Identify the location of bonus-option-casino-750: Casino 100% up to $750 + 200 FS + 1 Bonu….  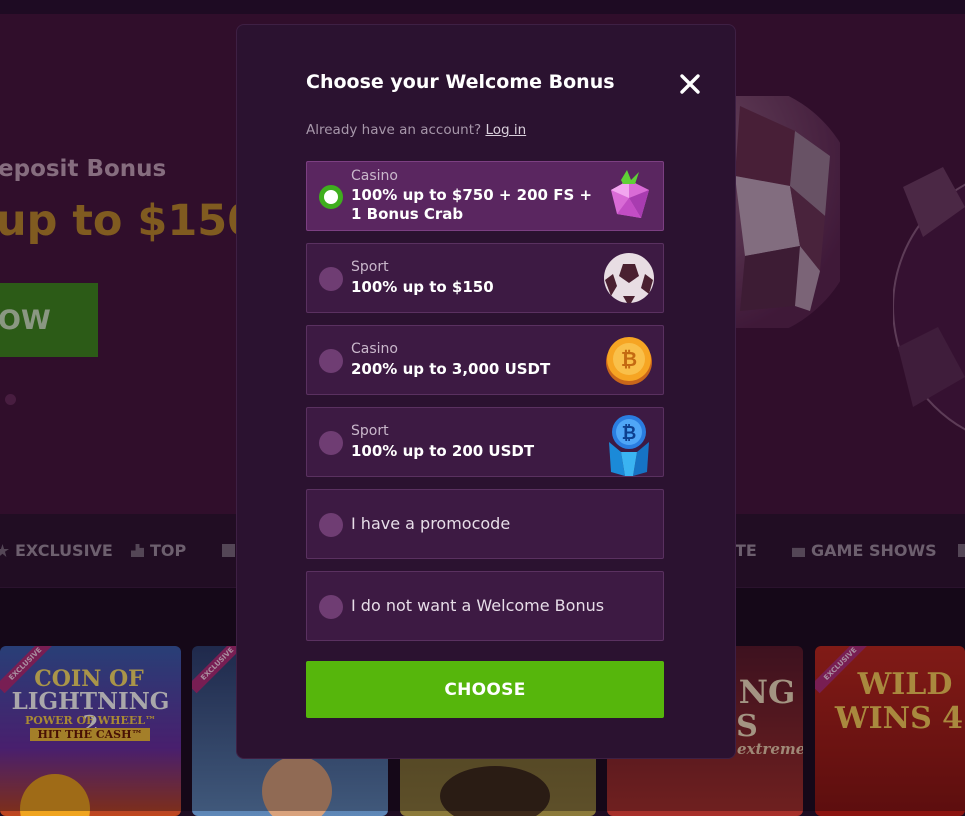
(485, 196).